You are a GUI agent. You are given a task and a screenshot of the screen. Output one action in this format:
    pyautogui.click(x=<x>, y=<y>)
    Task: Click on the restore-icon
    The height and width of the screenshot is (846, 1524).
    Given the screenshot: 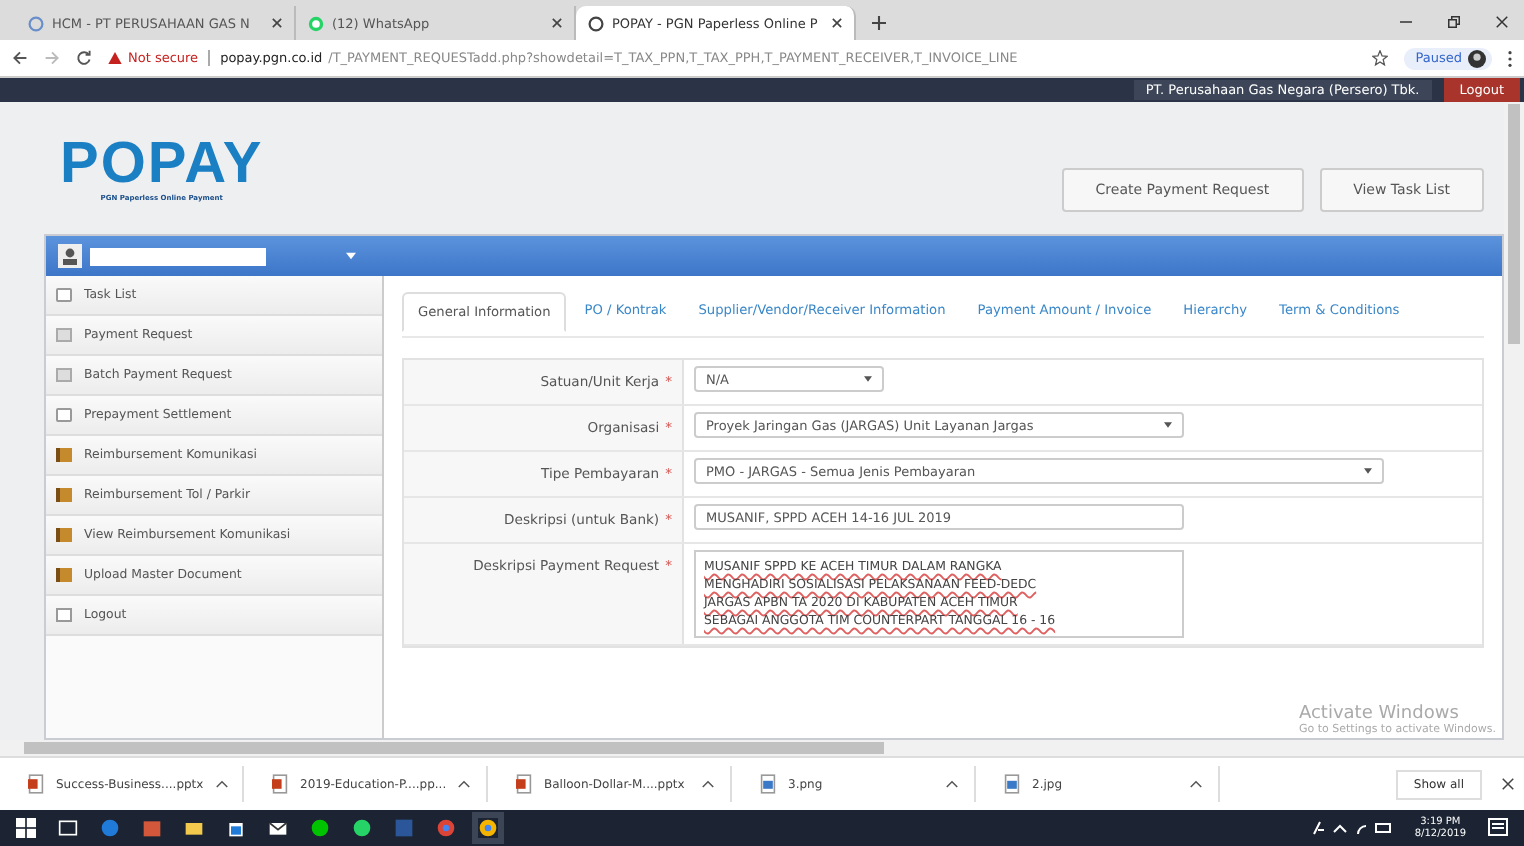 What is the action you would take?
    pyautogui.click(x=1454, y=22)
    